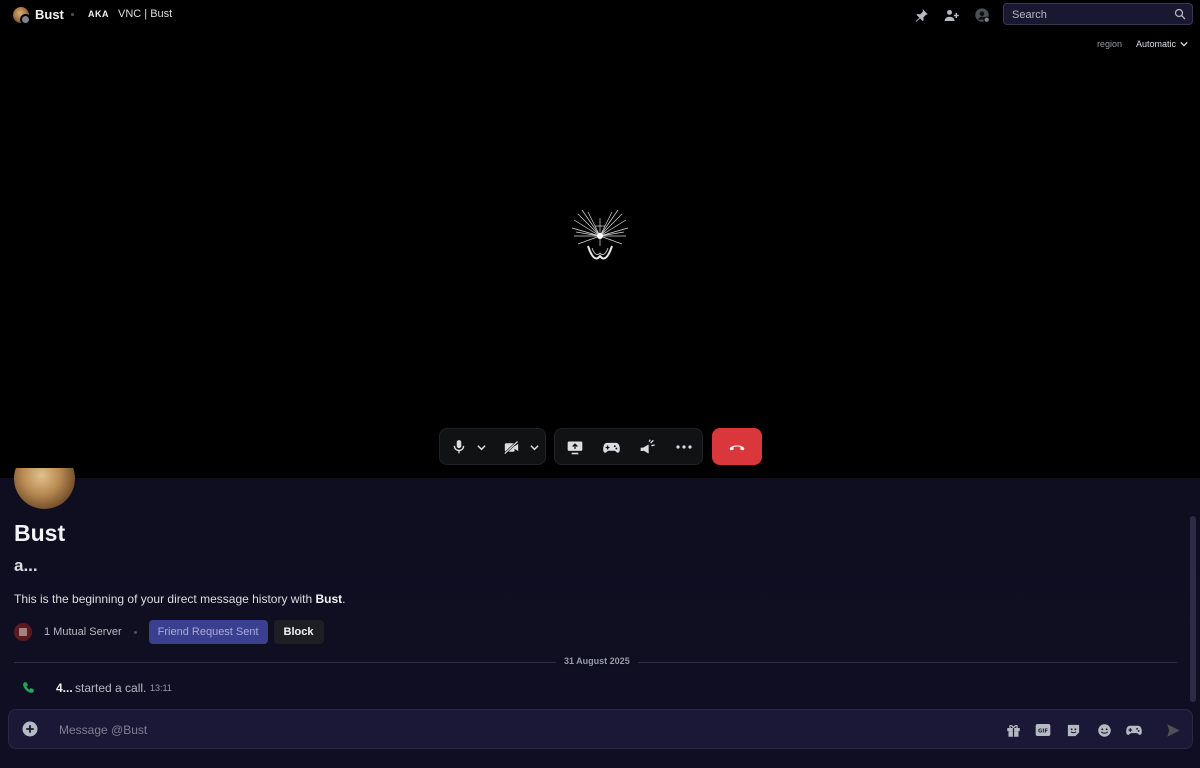 The image size is (1200, 768). Describe the element at coordinates (1193, 609) in the screenshot. I see `scrollbar` at that location.